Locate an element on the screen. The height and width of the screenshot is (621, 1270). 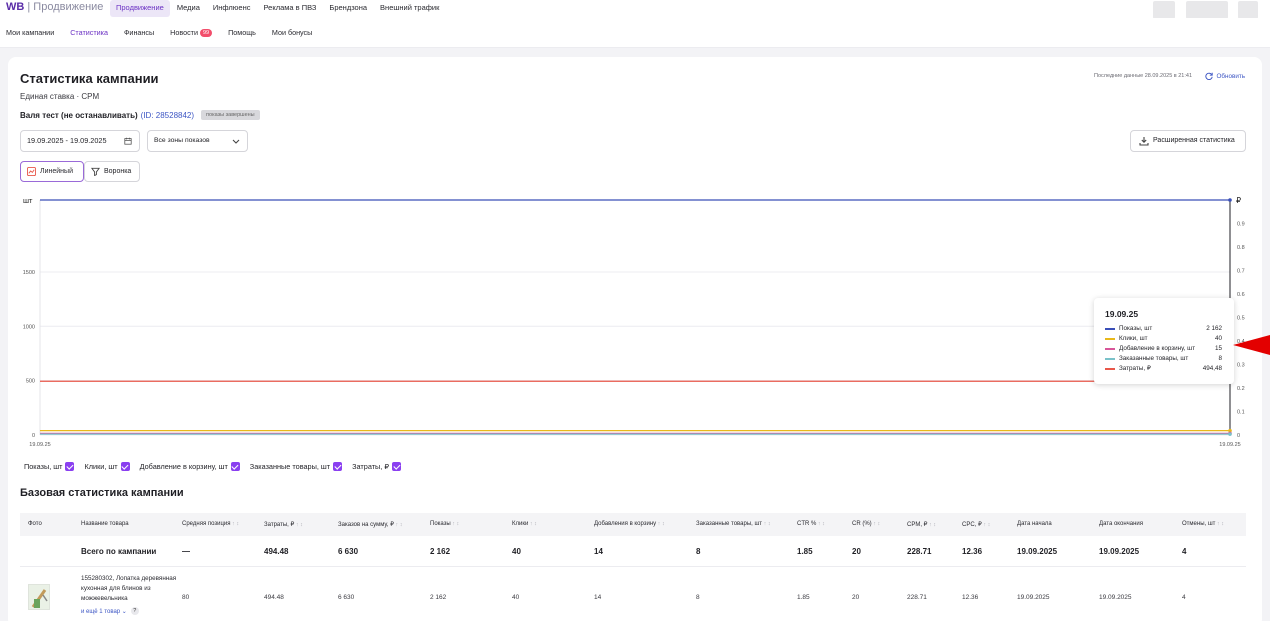
legend-checkbox-clicks is located at coordinates (125, 466).